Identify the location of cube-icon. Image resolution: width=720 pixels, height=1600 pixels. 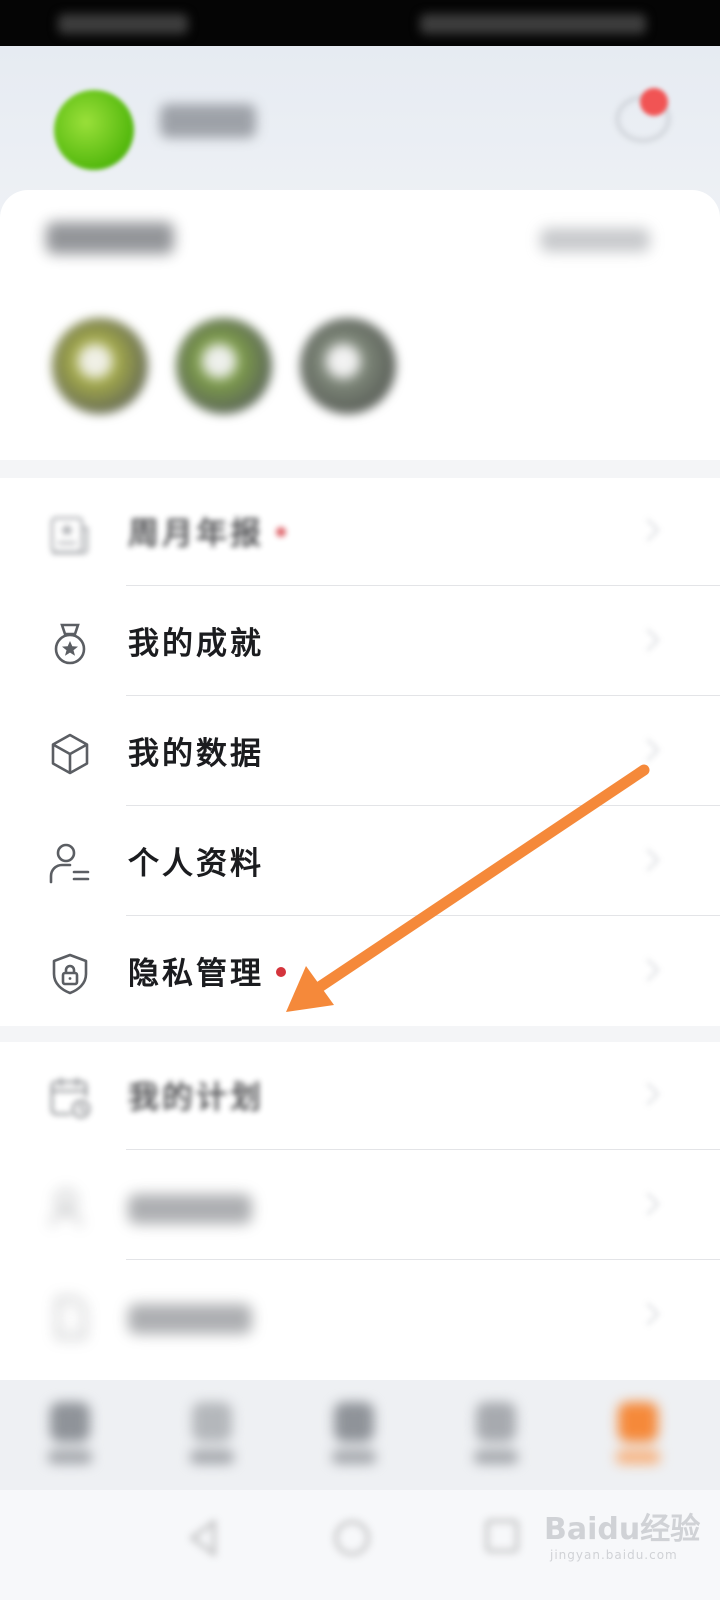
(70, 754).